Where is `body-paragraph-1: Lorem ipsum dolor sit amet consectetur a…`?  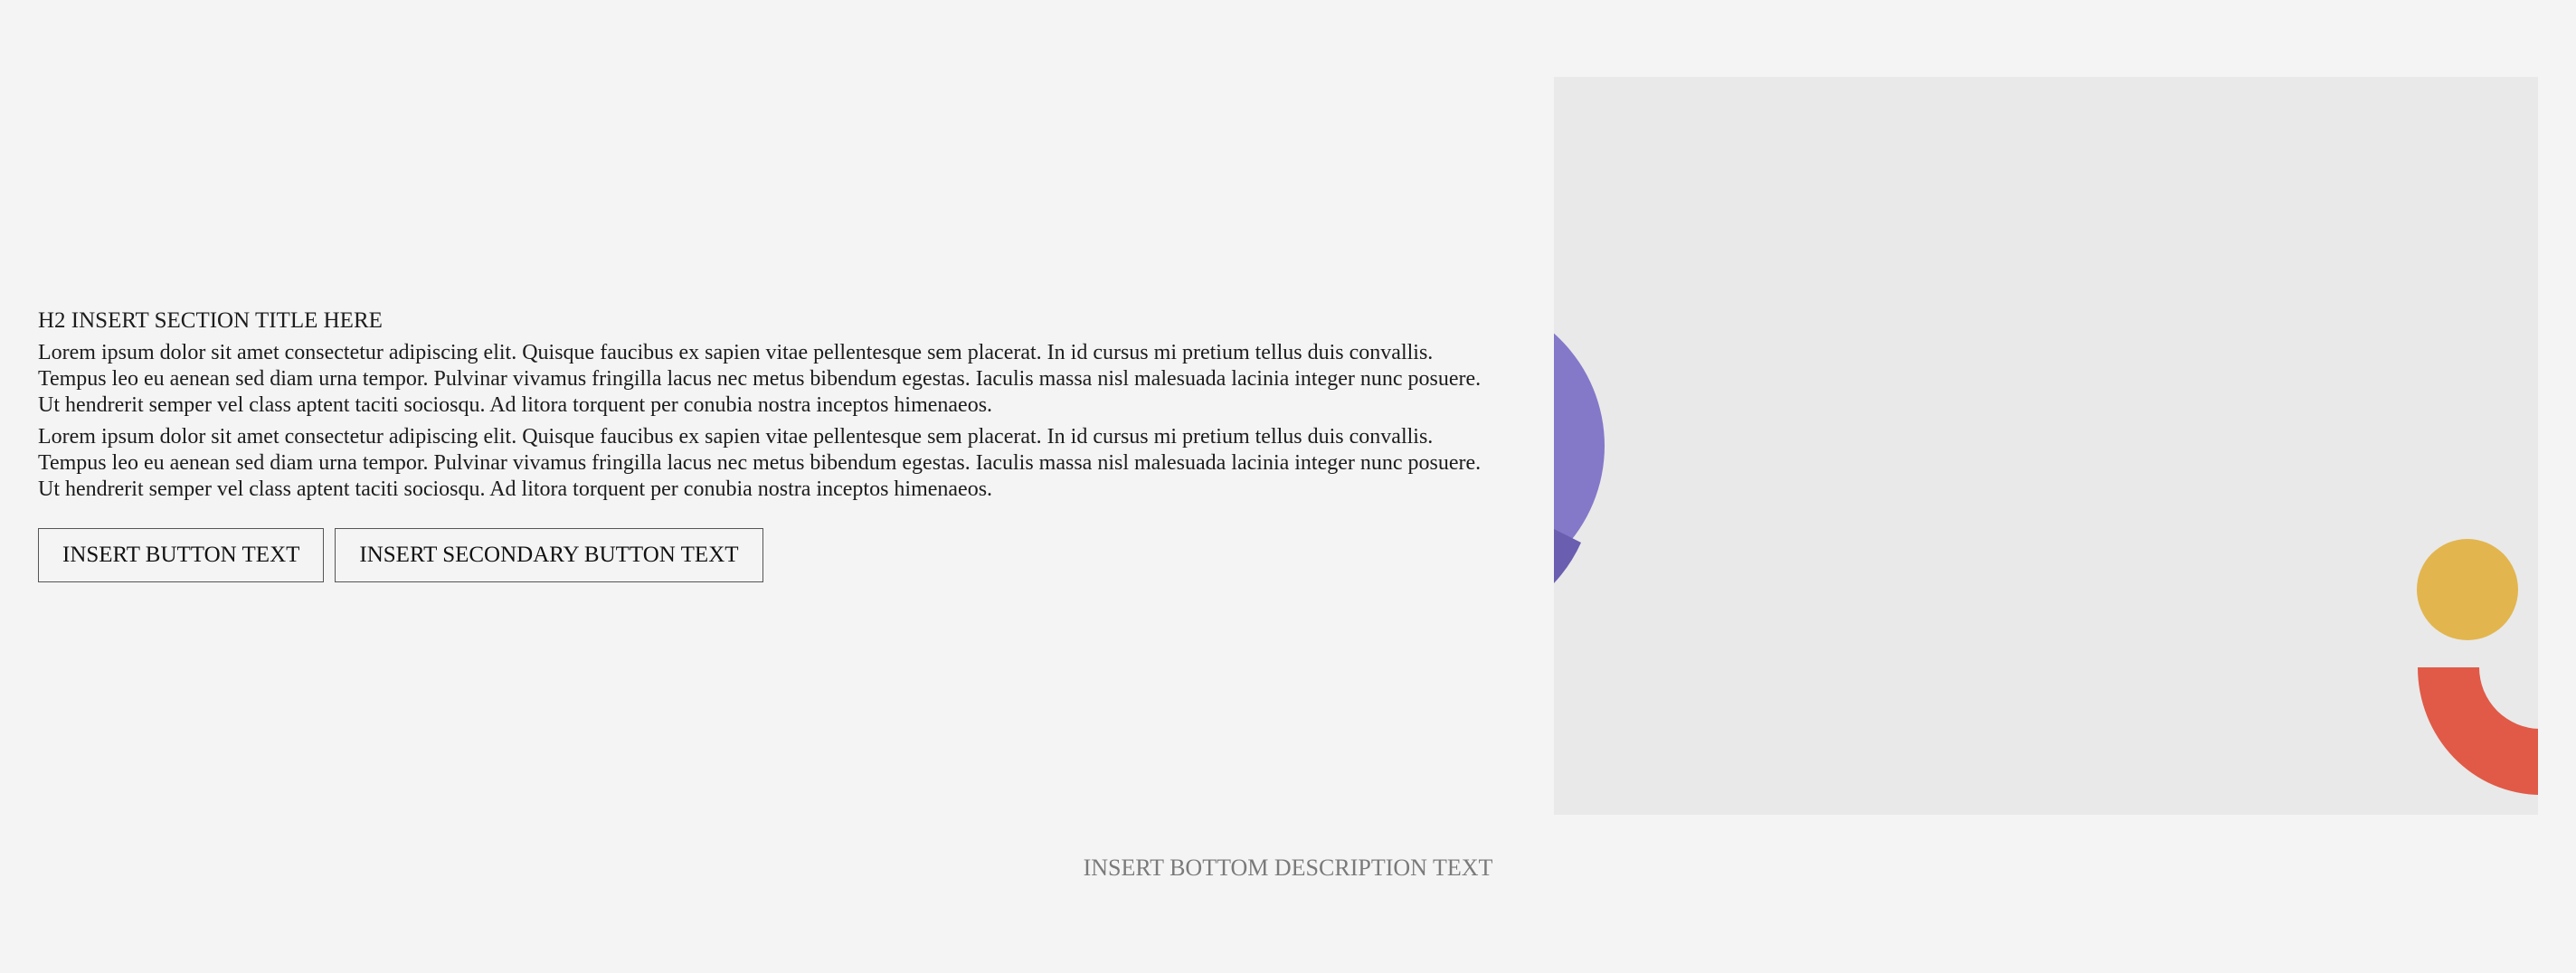 body-paragraph-1: Lorem ipsum dolor sit amet consectetur a… is located at coordinates (760, 379).